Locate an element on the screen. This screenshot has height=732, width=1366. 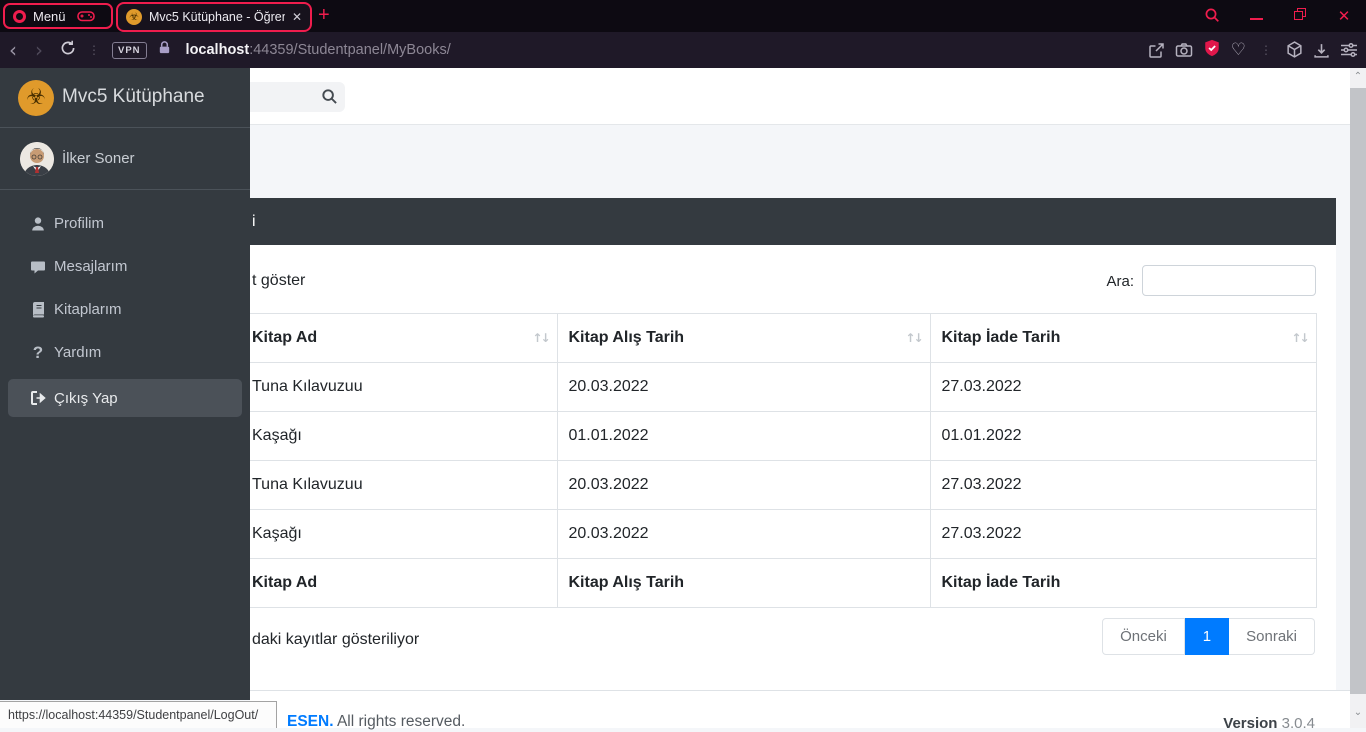
lock-icon is located at coordinates (164, 50).